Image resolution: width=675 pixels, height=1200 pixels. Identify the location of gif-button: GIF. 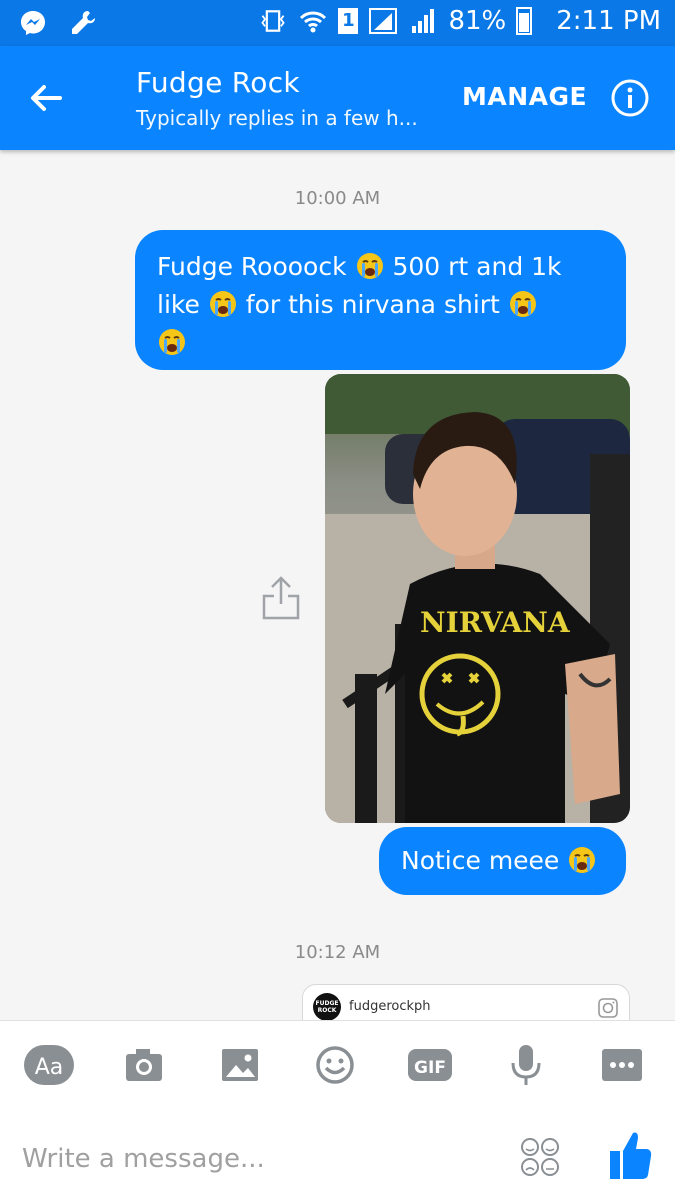
(430, 1065).